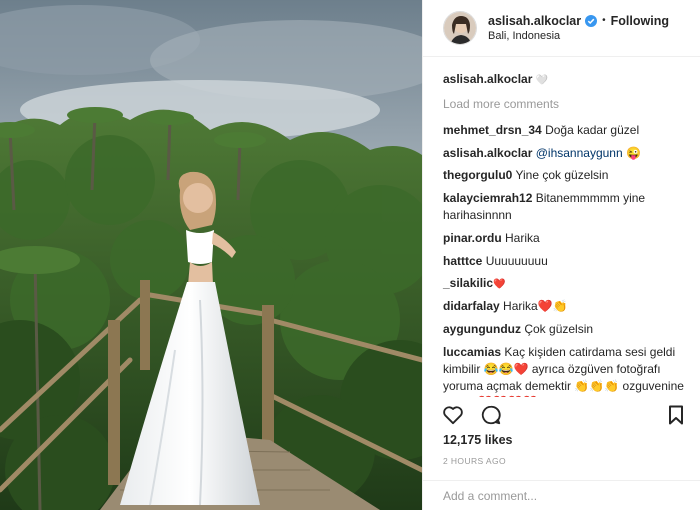  I want to click on avatar-image, so click(460, 28).